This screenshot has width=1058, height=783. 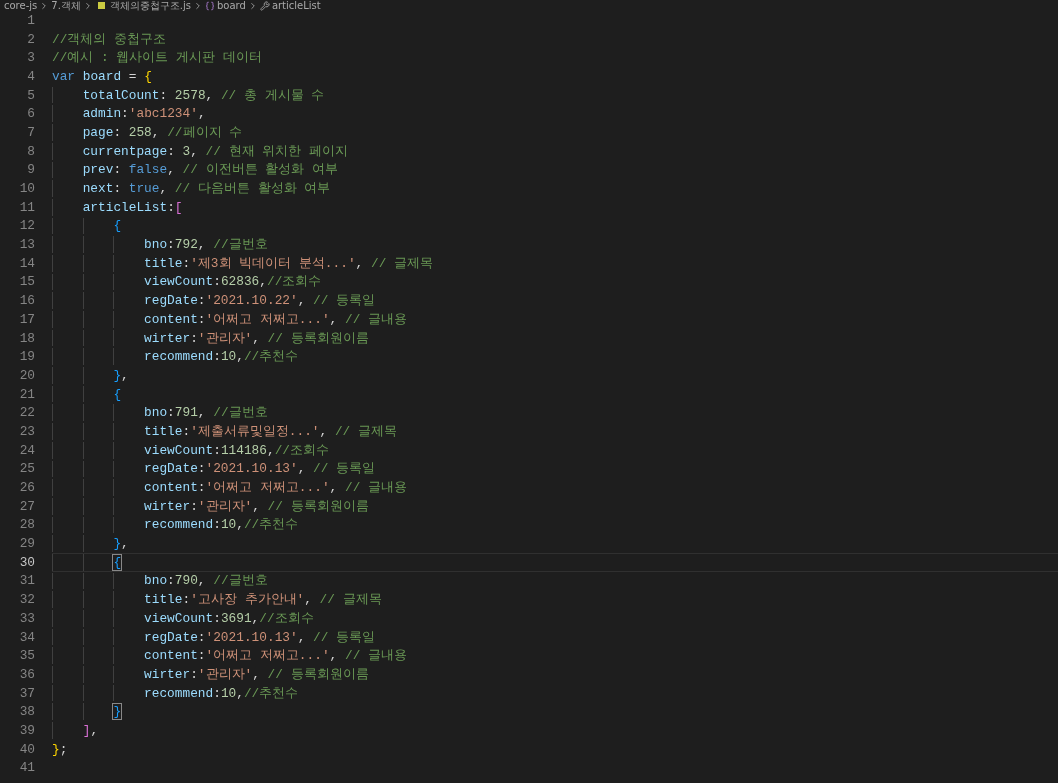 I want to click on code-comment: //글번호, so click(x=240, y=245).